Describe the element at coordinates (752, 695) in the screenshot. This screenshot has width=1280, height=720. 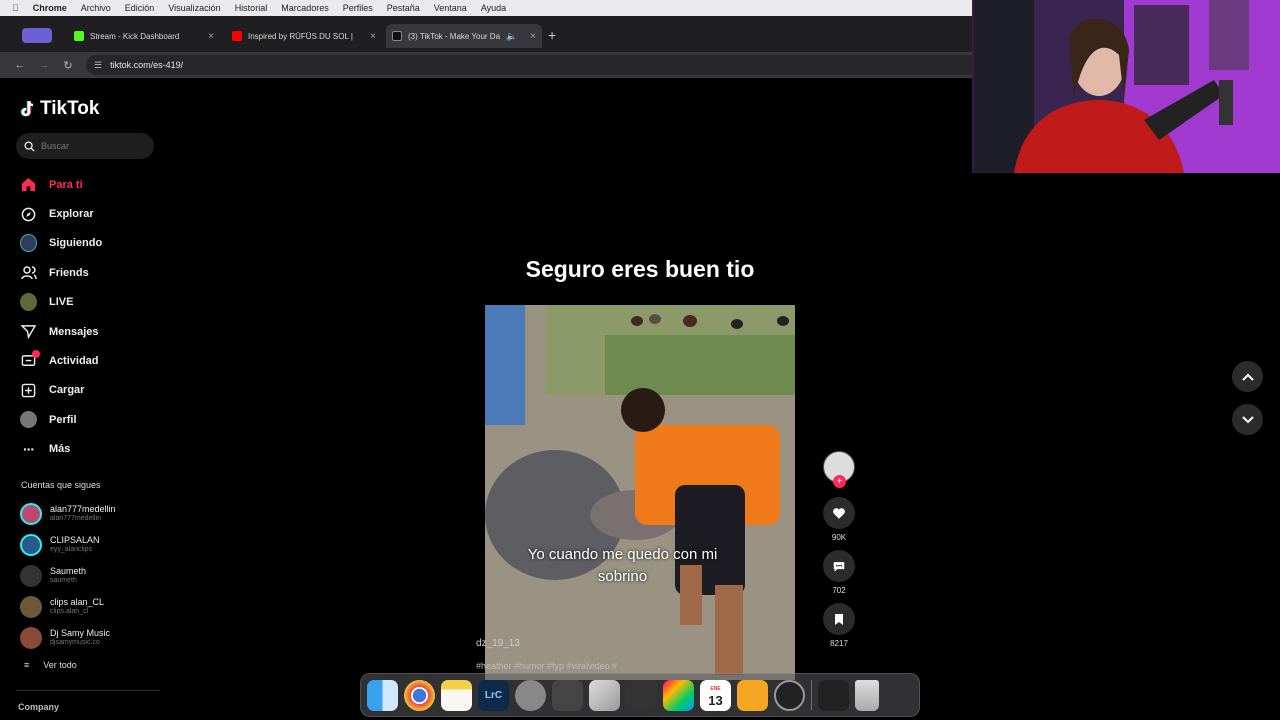
I see `pages-icon` at that location.